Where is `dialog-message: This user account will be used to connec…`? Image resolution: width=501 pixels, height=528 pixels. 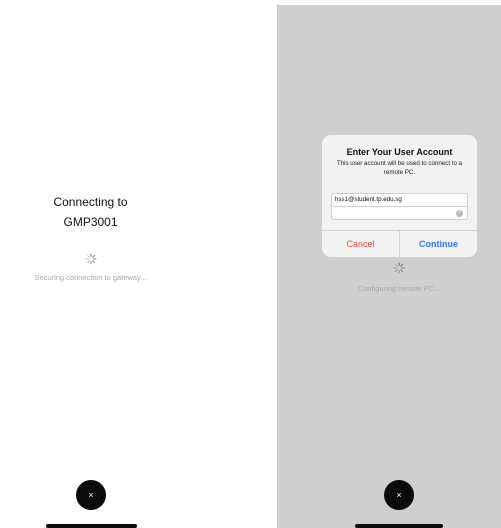 dialog-message: This user account will be used to connec… is located at coordinates (399, 168).